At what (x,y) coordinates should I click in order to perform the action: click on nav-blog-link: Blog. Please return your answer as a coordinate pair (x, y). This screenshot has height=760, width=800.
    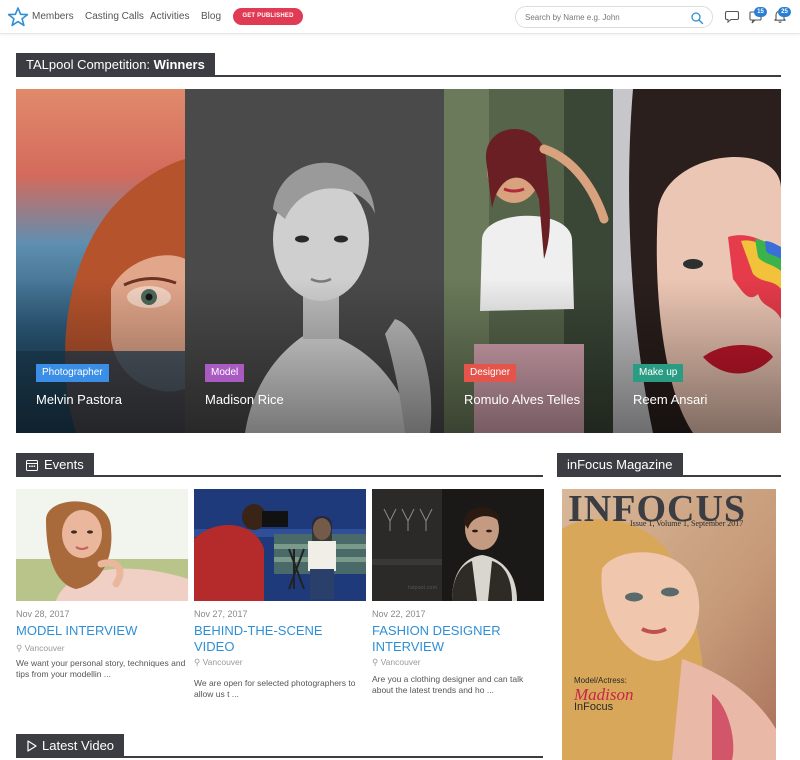
    Looking at the image, I should click on (211, 16).